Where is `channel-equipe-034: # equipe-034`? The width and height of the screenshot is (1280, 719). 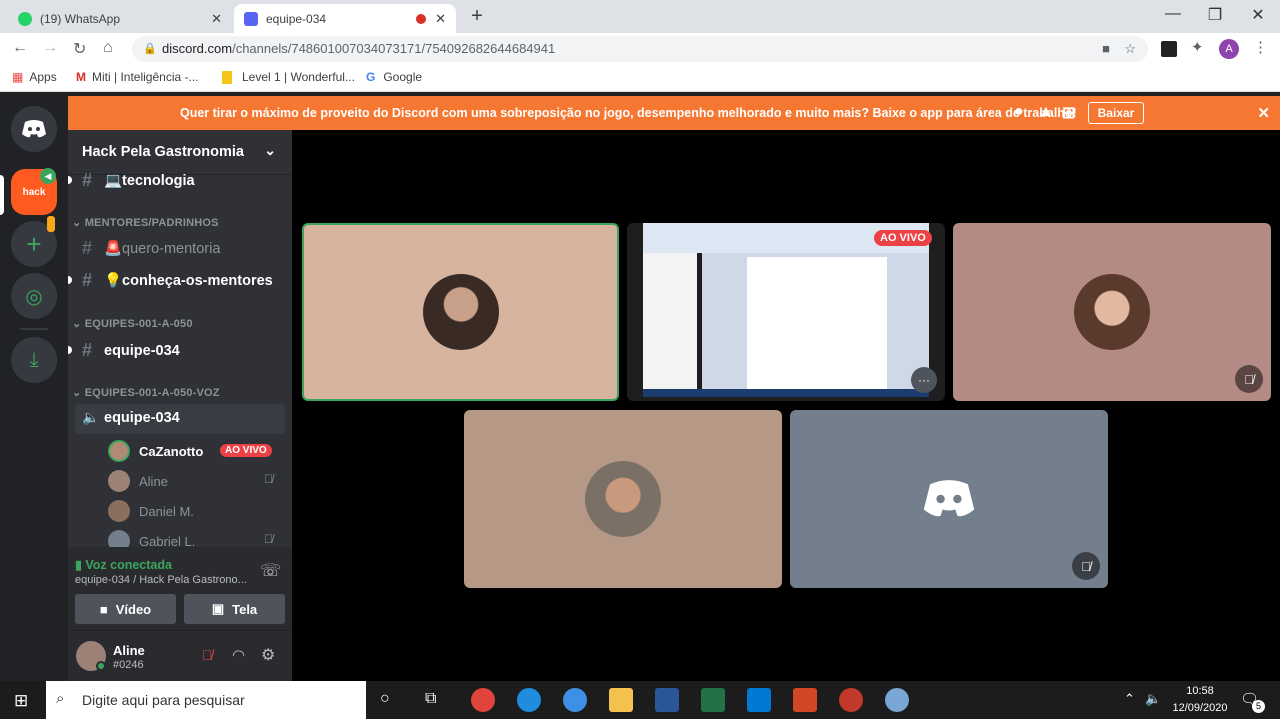
channel-equipe-034: # equipe-034 is located at coordinates (131, 350).